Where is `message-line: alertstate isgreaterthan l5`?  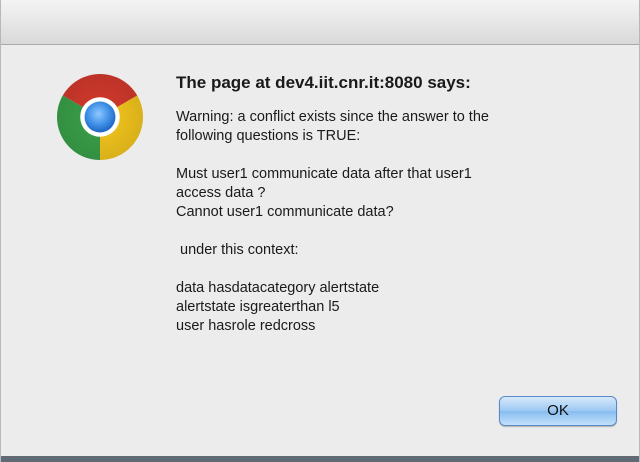 message-line: alertstate isgreaterthan l5 is located at coordinates (258, 307).